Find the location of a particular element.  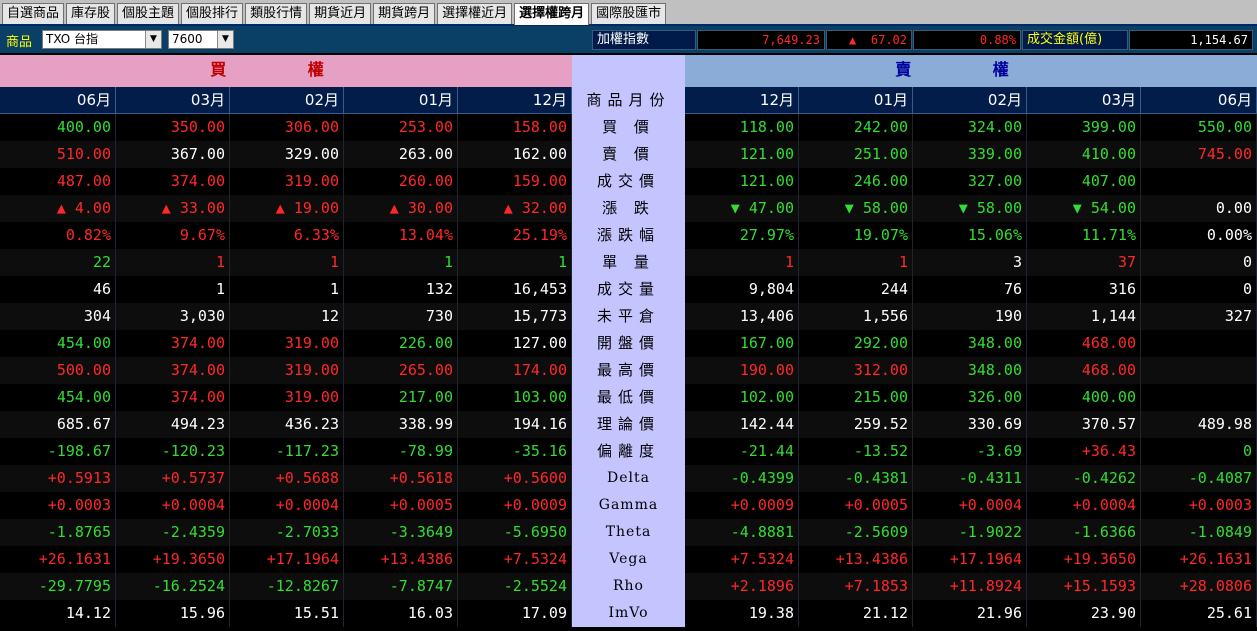

call-cell: 15.51 is located at coordinates (287, 613).